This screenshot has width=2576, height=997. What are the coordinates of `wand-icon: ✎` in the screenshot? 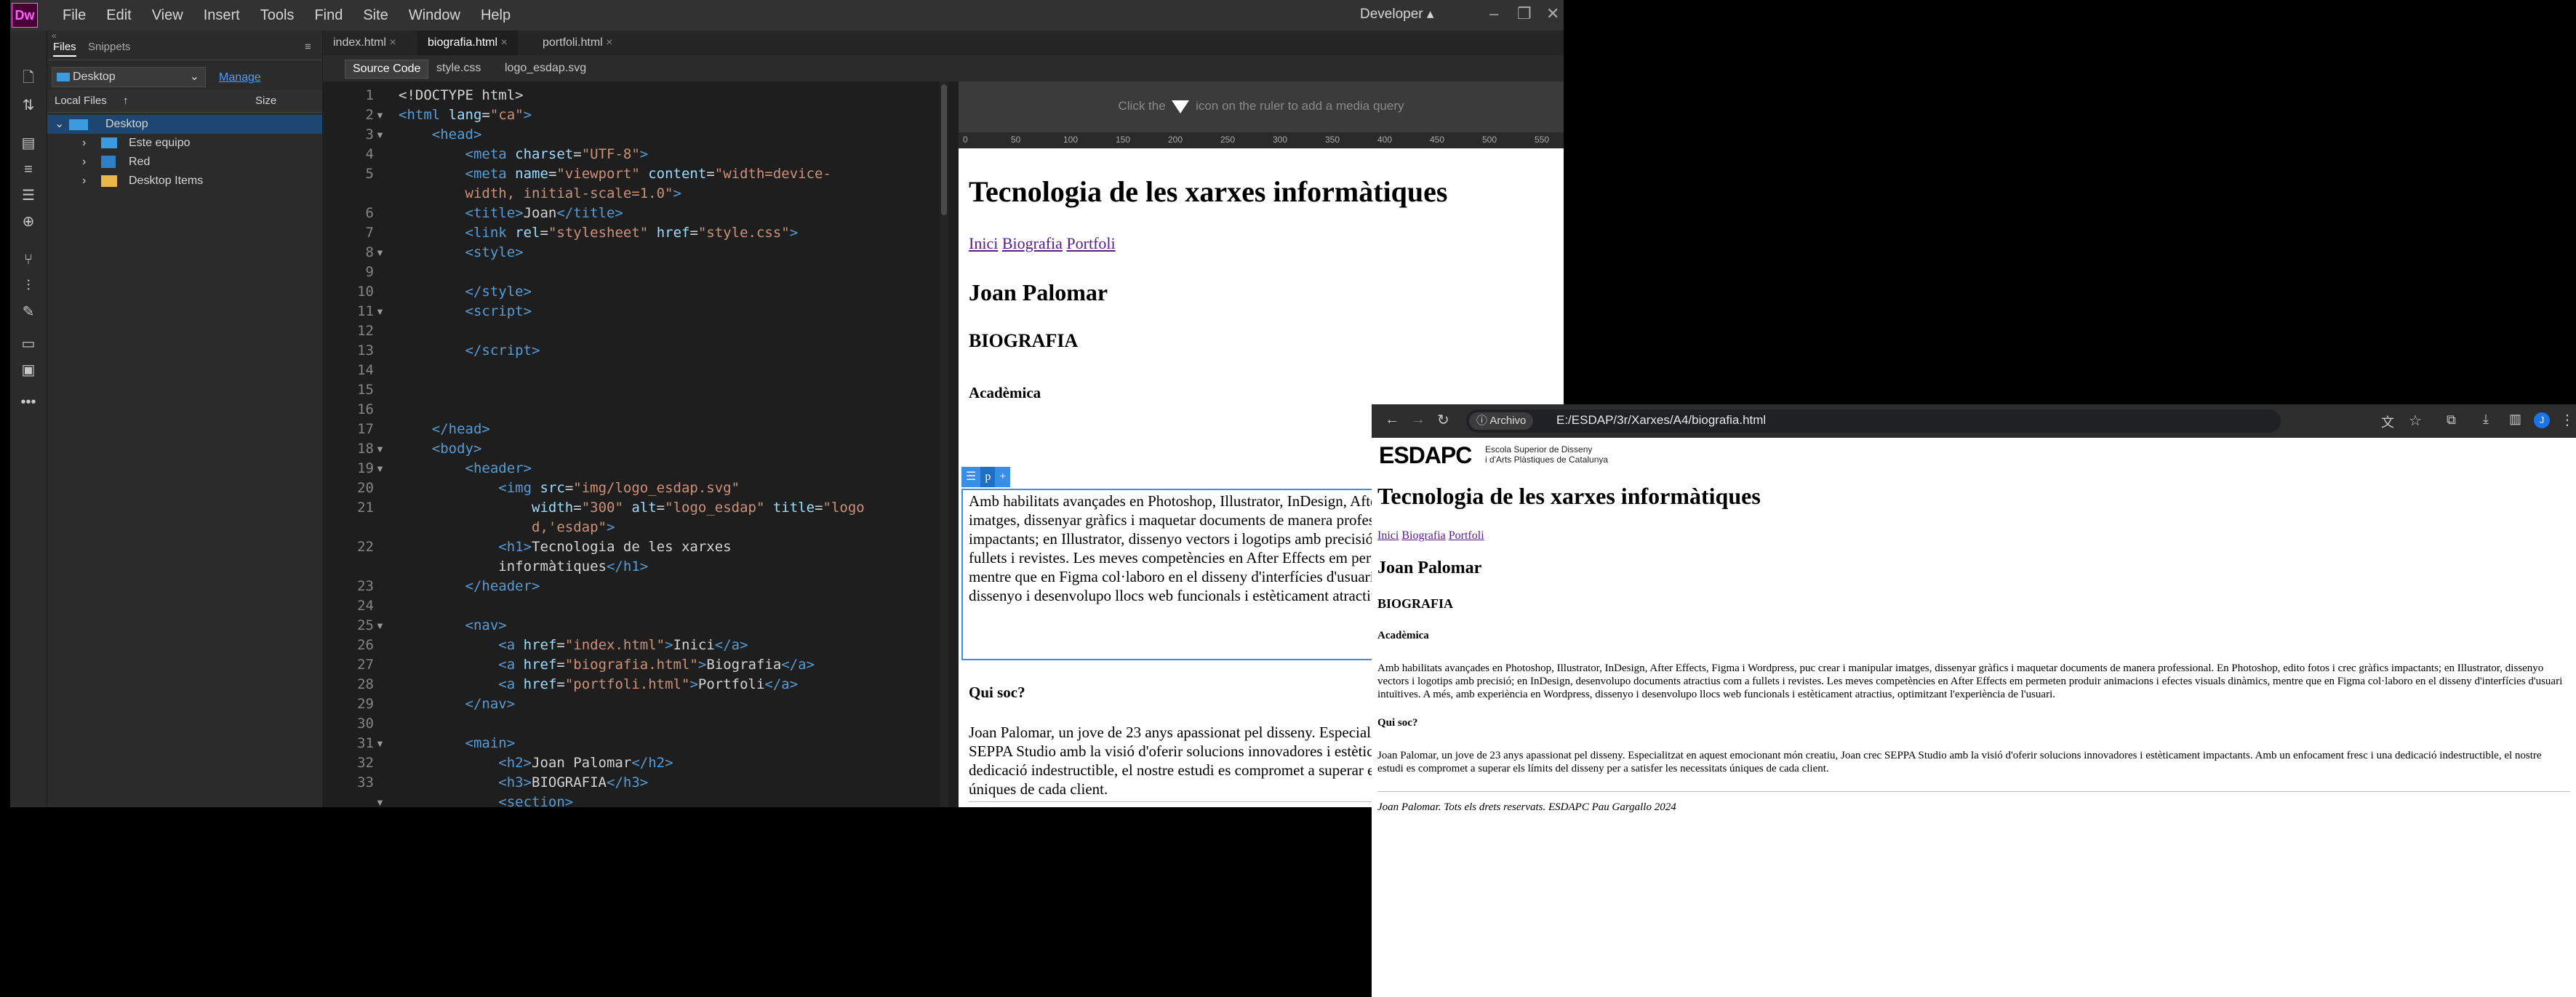 It's located at (28, 312).